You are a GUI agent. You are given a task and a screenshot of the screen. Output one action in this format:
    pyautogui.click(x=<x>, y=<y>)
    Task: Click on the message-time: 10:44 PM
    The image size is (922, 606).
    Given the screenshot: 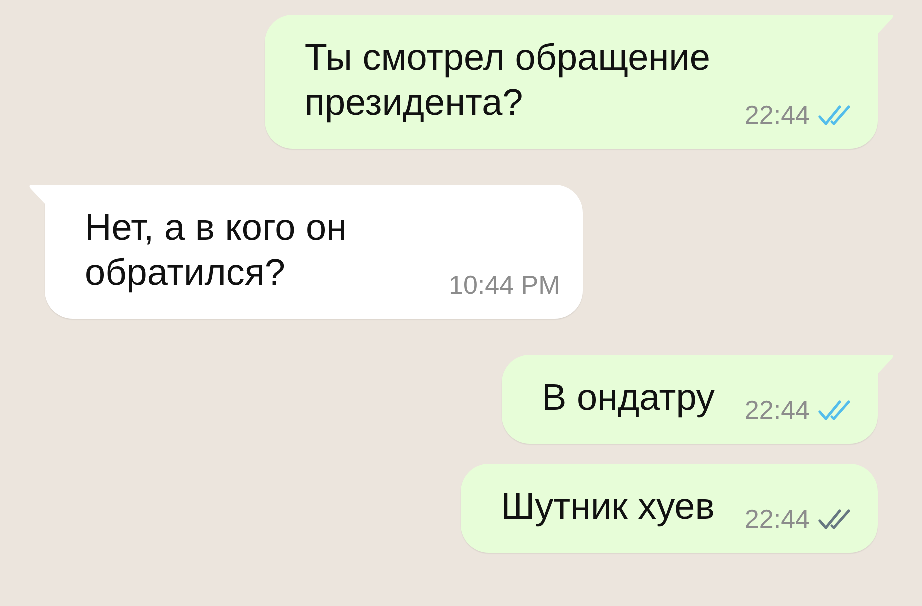 What is the action you would take?
    pyautogui.click(x=504, y=285)
    